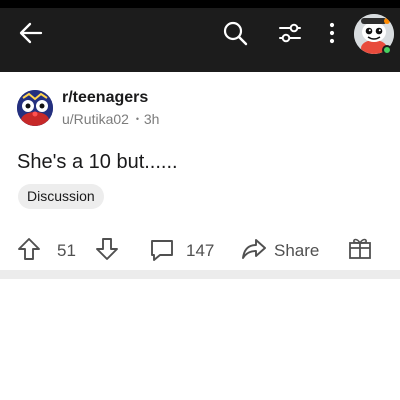 This screenshot has width=400, height=400. Describe the element at coordinates (35, 108) in the screenshot. I see `subreddit-icon` at that location.